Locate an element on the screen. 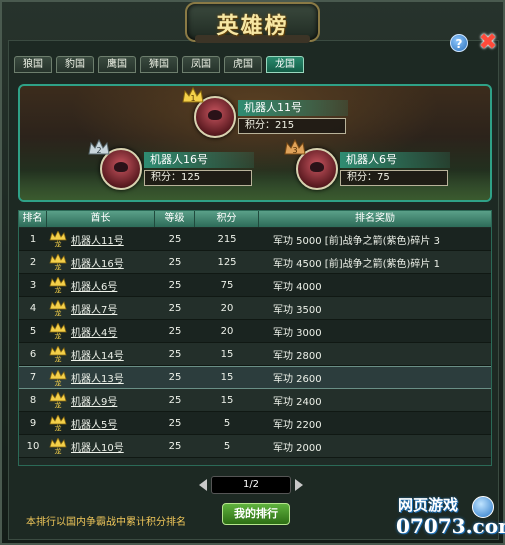 The image size is (505, 545). tab-phoenix: 凤国 is located at coordinates (201, 64).